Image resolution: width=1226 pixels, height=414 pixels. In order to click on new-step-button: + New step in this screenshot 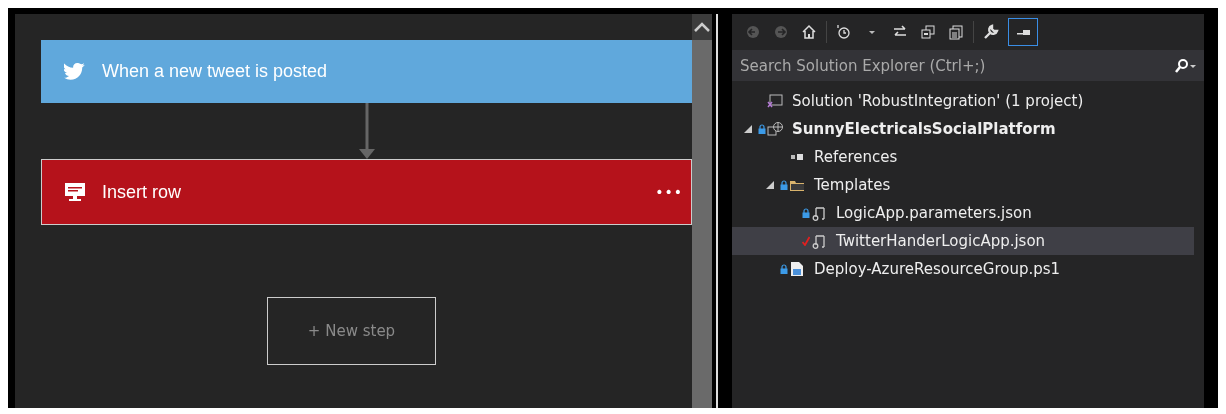, I will do `click(351, 331)`.